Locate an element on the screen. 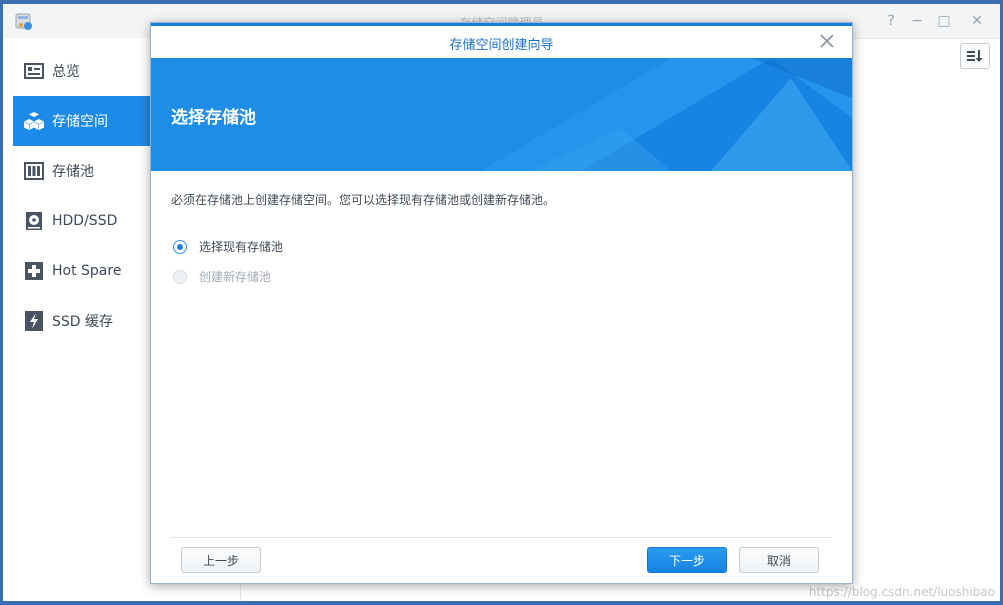 This screenshot has width=1003, height=605. sort-icon is located at coordinates (975, 56).